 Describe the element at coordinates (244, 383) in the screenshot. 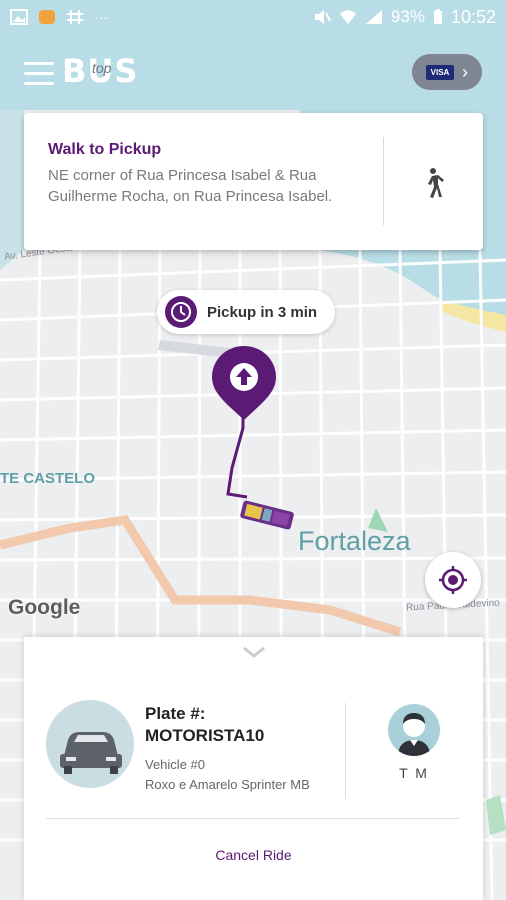

I see `pickup-pin-icon` at that location.